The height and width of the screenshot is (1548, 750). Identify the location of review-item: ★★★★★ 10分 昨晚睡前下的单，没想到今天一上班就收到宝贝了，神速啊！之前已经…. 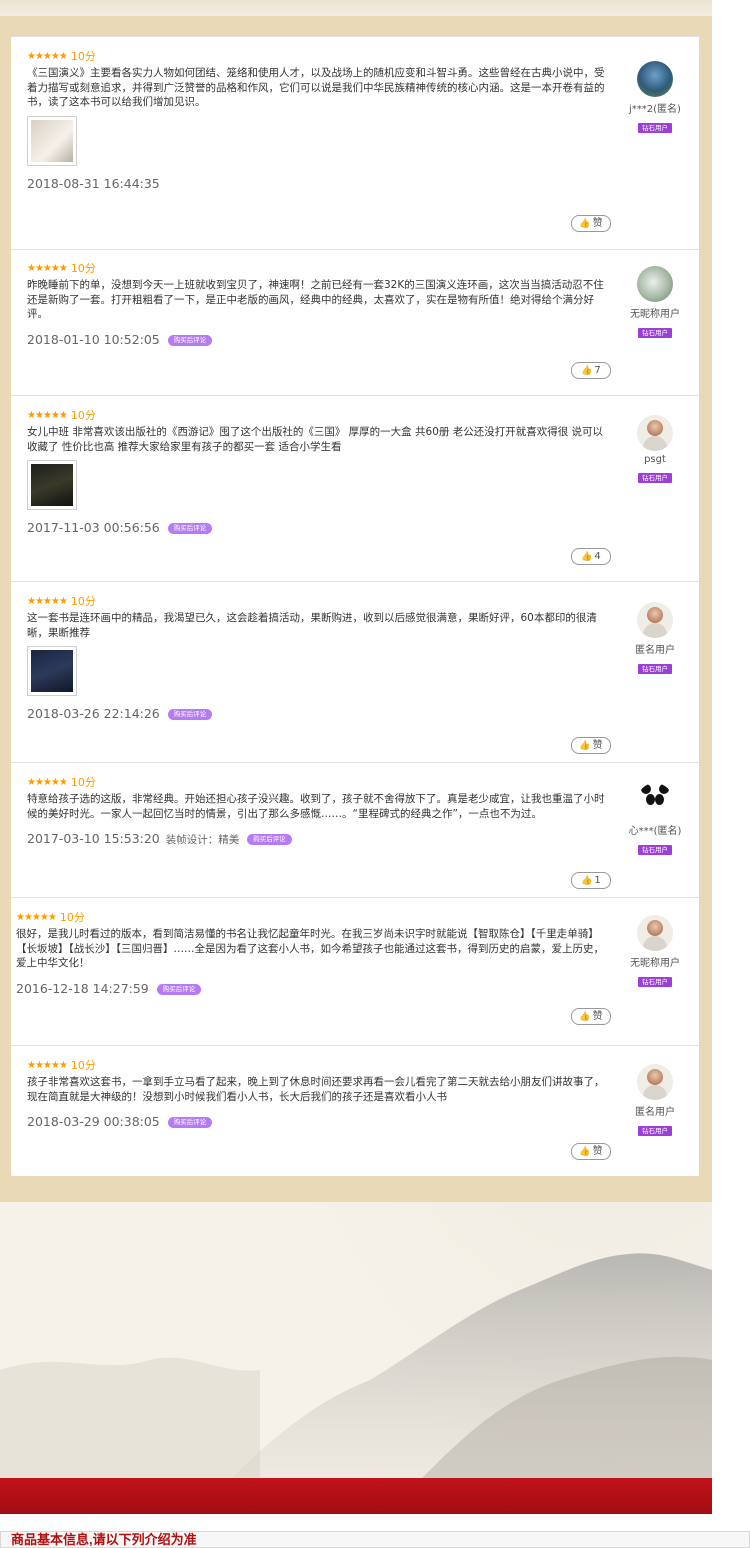
(355, 322).